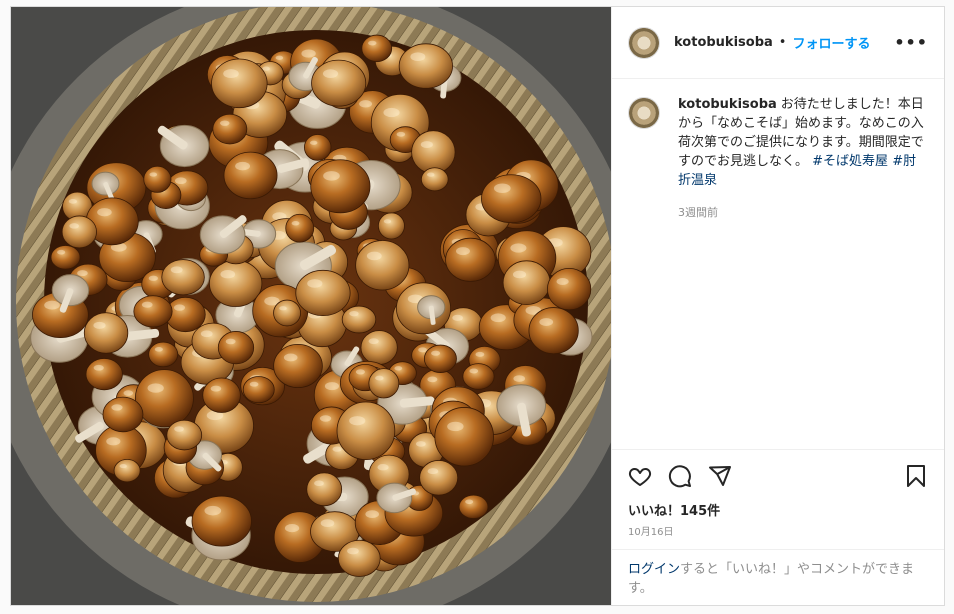  Describe the element at coordinates (723, 42) in the screenshot. I see `header-username: kotobukisoba` at that location.